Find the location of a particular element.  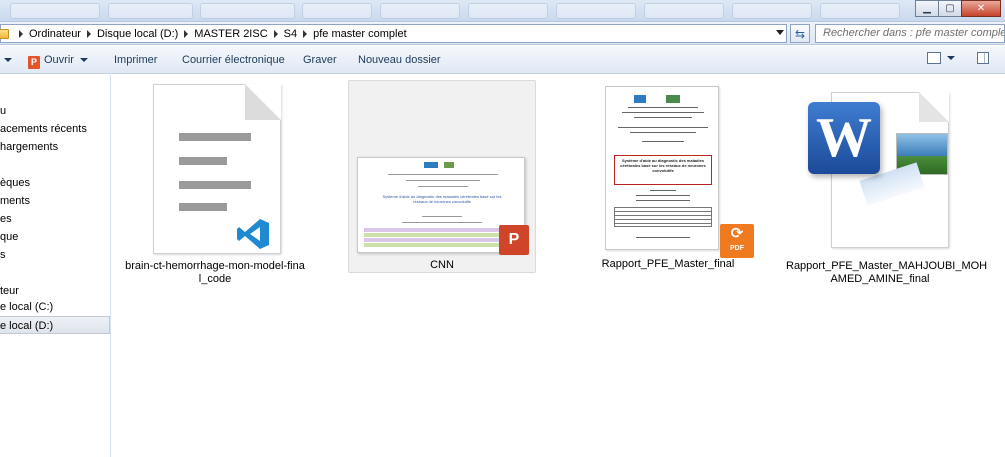

open-button: P Ouvrir is located at coordinates (58, 61).